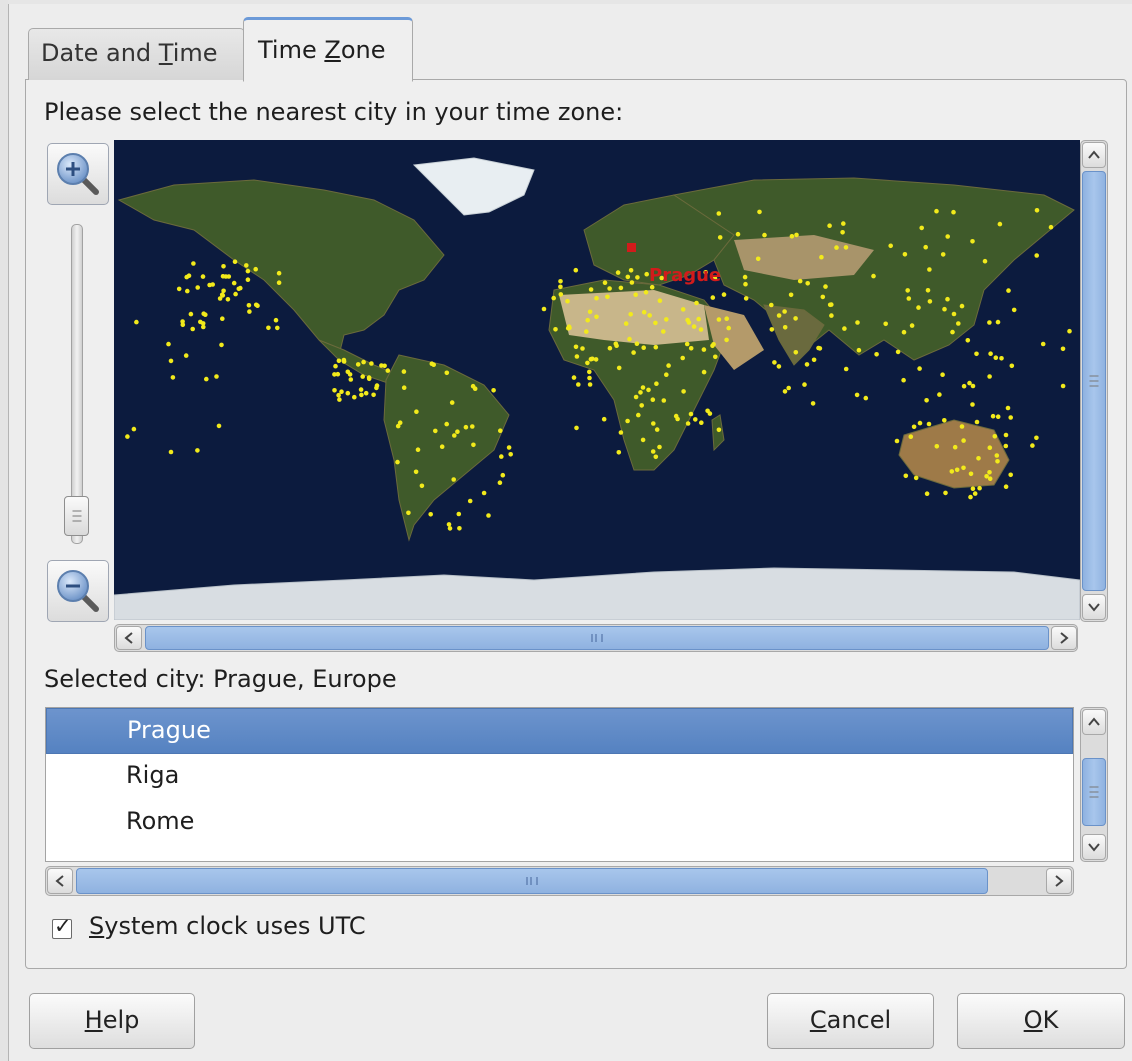 This screenshot has width=1132, height=1061. I want to click on city-list-scroll-up-button, so click(1094, 722).